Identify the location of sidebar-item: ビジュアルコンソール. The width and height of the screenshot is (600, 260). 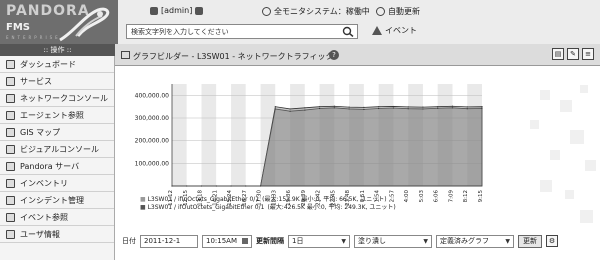
(57, 149).